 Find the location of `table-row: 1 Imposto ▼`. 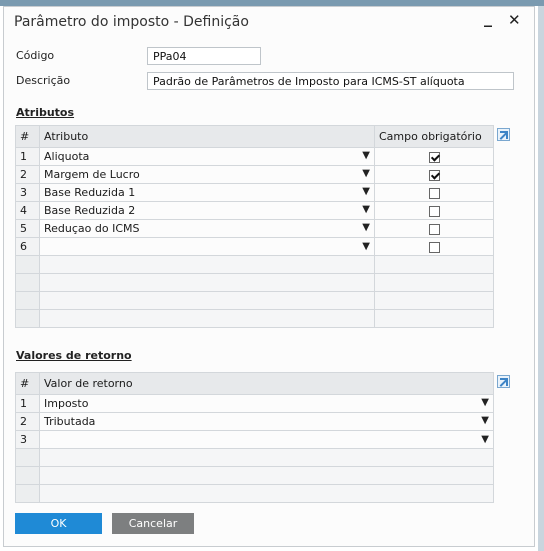

table-row: 1 Imposto ▼ is located at coordinates (254, 403).